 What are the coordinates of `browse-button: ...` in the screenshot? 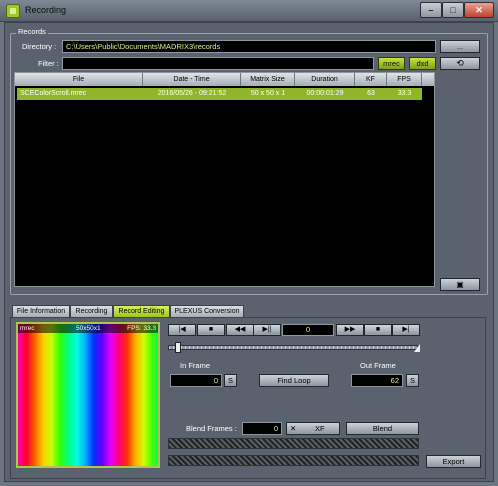 It's located at (460, 46).